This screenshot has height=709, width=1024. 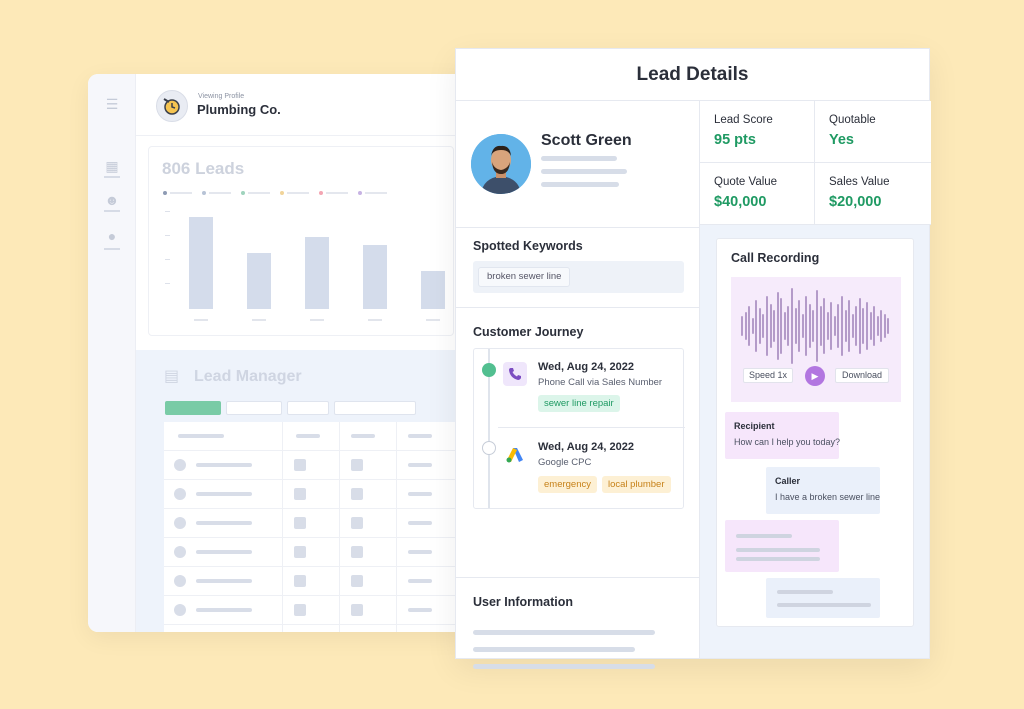 I want to click on metric-label: Quote Value, so click(x=746, y=182).